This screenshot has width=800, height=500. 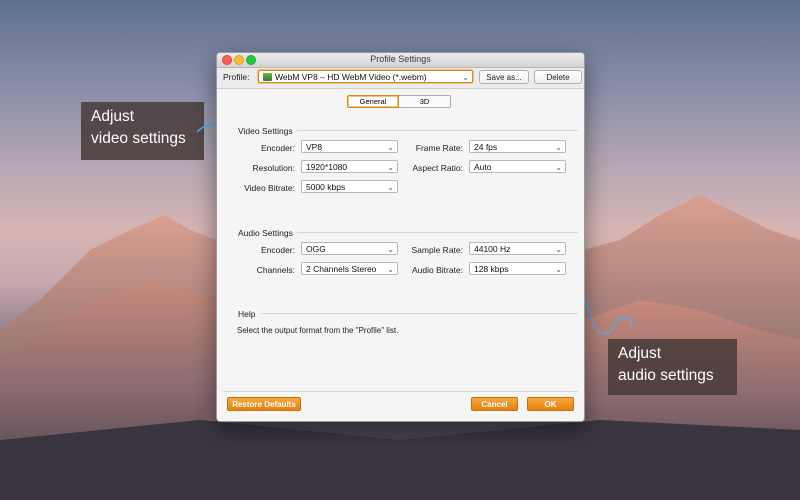 I want to click on ok-button: OK, so click(x=550, y=404).